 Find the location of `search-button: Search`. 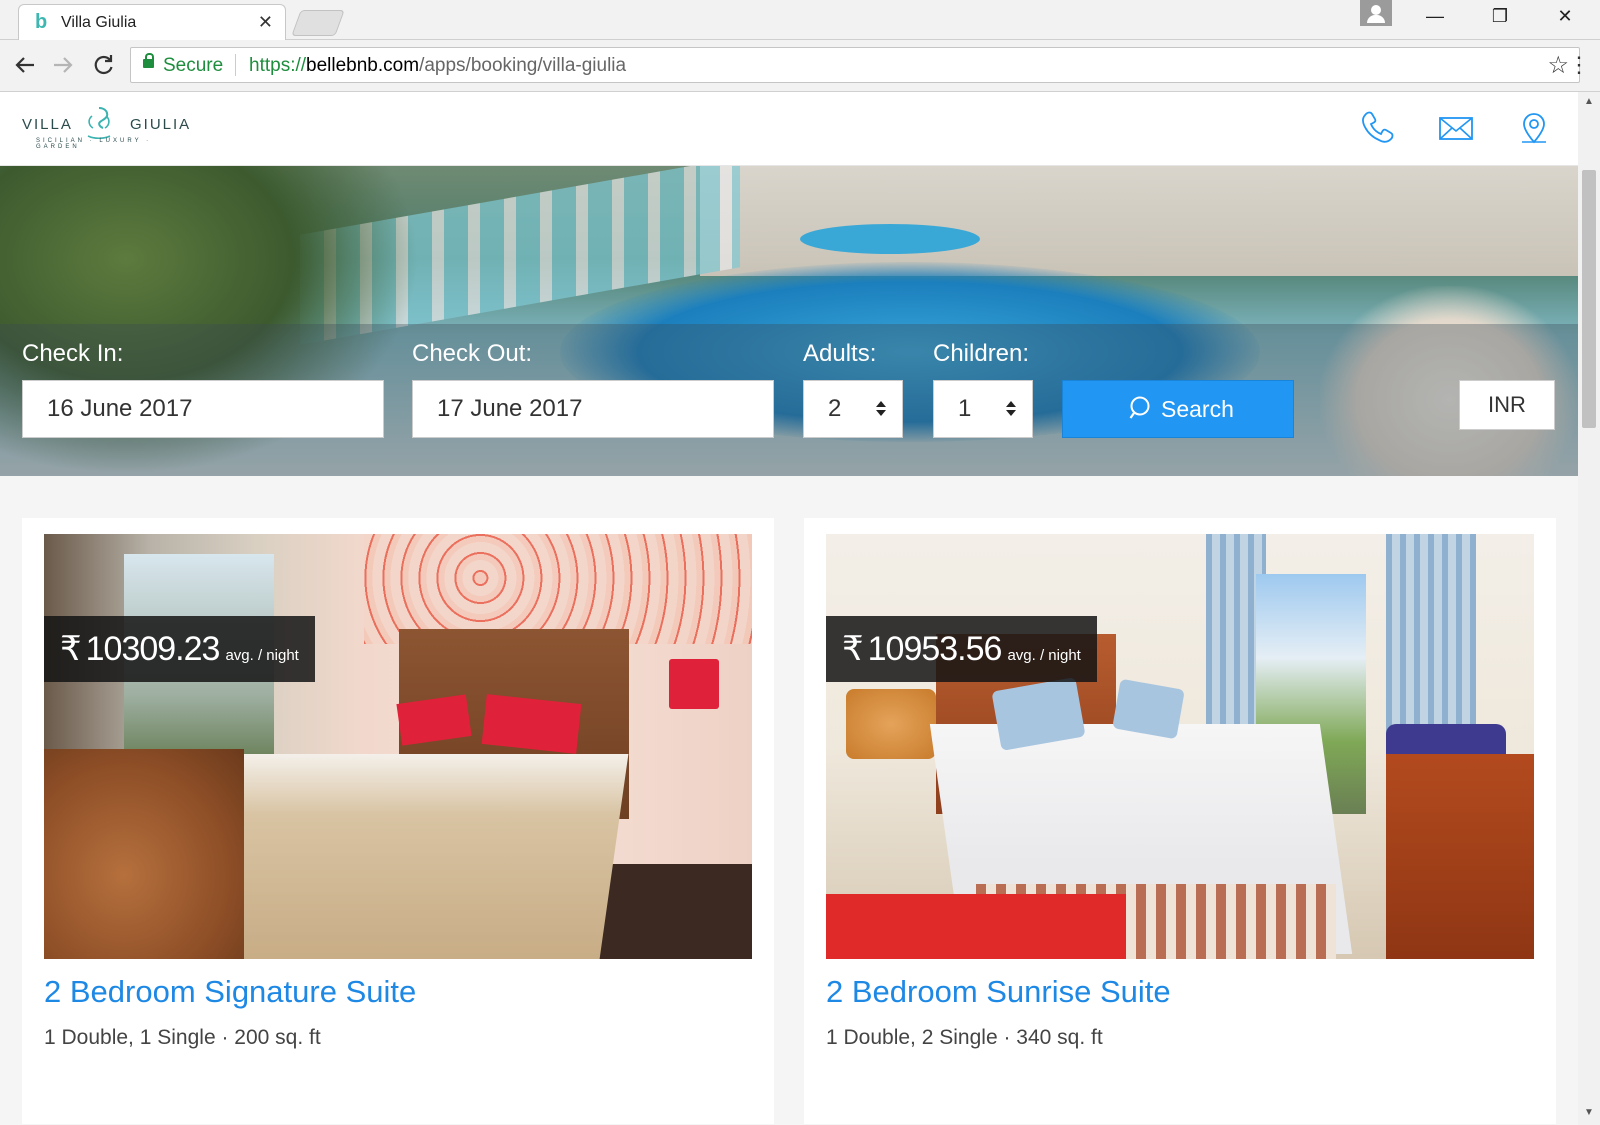

search-button: Search is located at coordinates (1178, 409).